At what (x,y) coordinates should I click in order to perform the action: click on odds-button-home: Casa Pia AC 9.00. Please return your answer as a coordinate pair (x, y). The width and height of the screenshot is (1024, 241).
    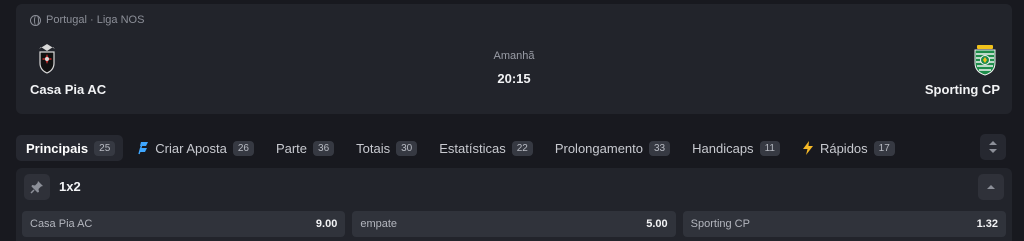
    Looking at the image, I should click on (184, 224).